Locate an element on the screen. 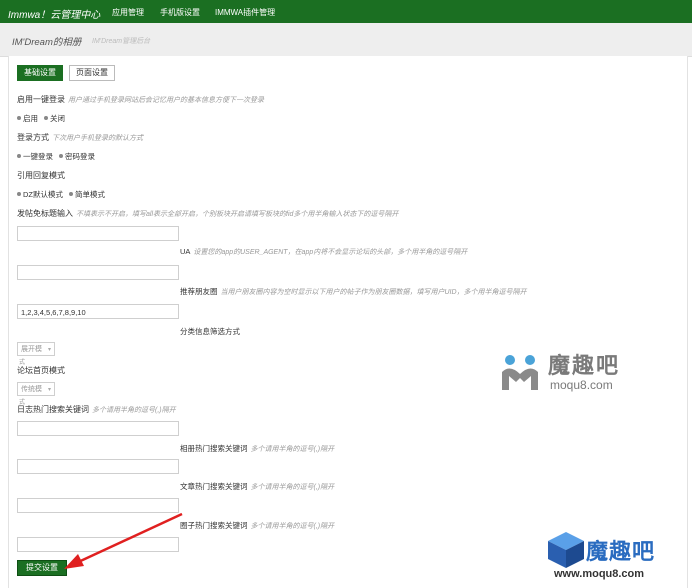 This screenshot has height=588, width=692. radio-login-disable: 关闭 is located at coordinates (54, 118).